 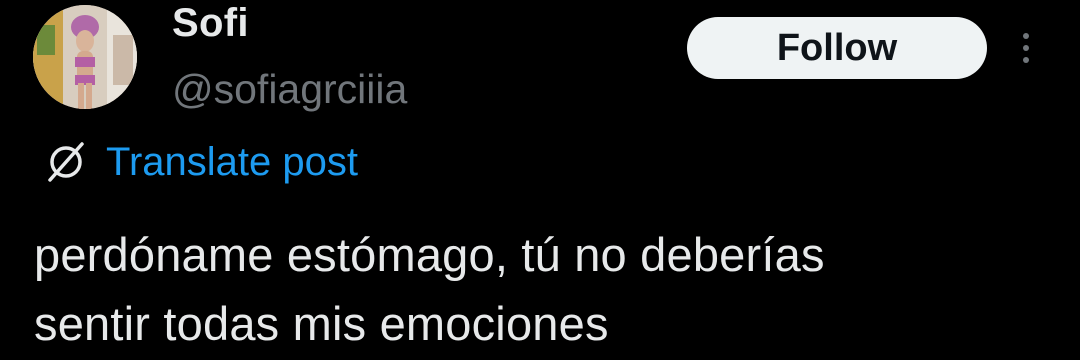 What do you see at coordinates (232, 162) in the screenshot?
I see `translate-post-label: Translate post` at bounding box center [232, 162].